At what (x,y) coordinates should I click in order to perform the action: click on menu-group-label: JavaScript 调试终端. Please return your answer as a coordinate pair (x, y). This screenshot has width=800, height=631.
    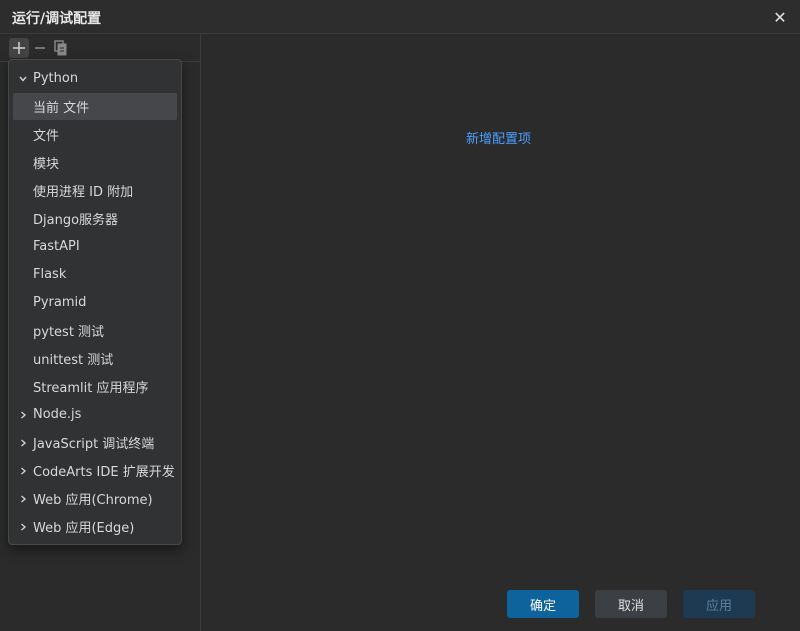
    Looking at the image, I should click on (94, 444).